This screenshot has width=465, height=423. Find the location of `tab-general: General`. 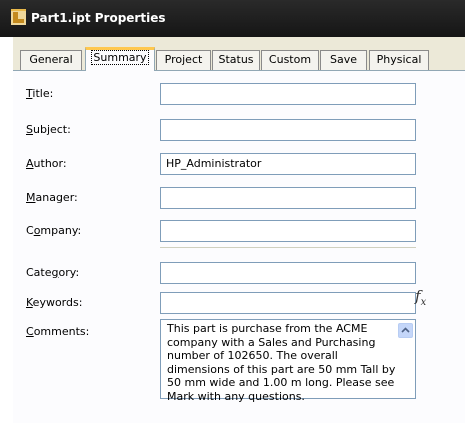

tab-general: General is located at coordinates (51, 60).